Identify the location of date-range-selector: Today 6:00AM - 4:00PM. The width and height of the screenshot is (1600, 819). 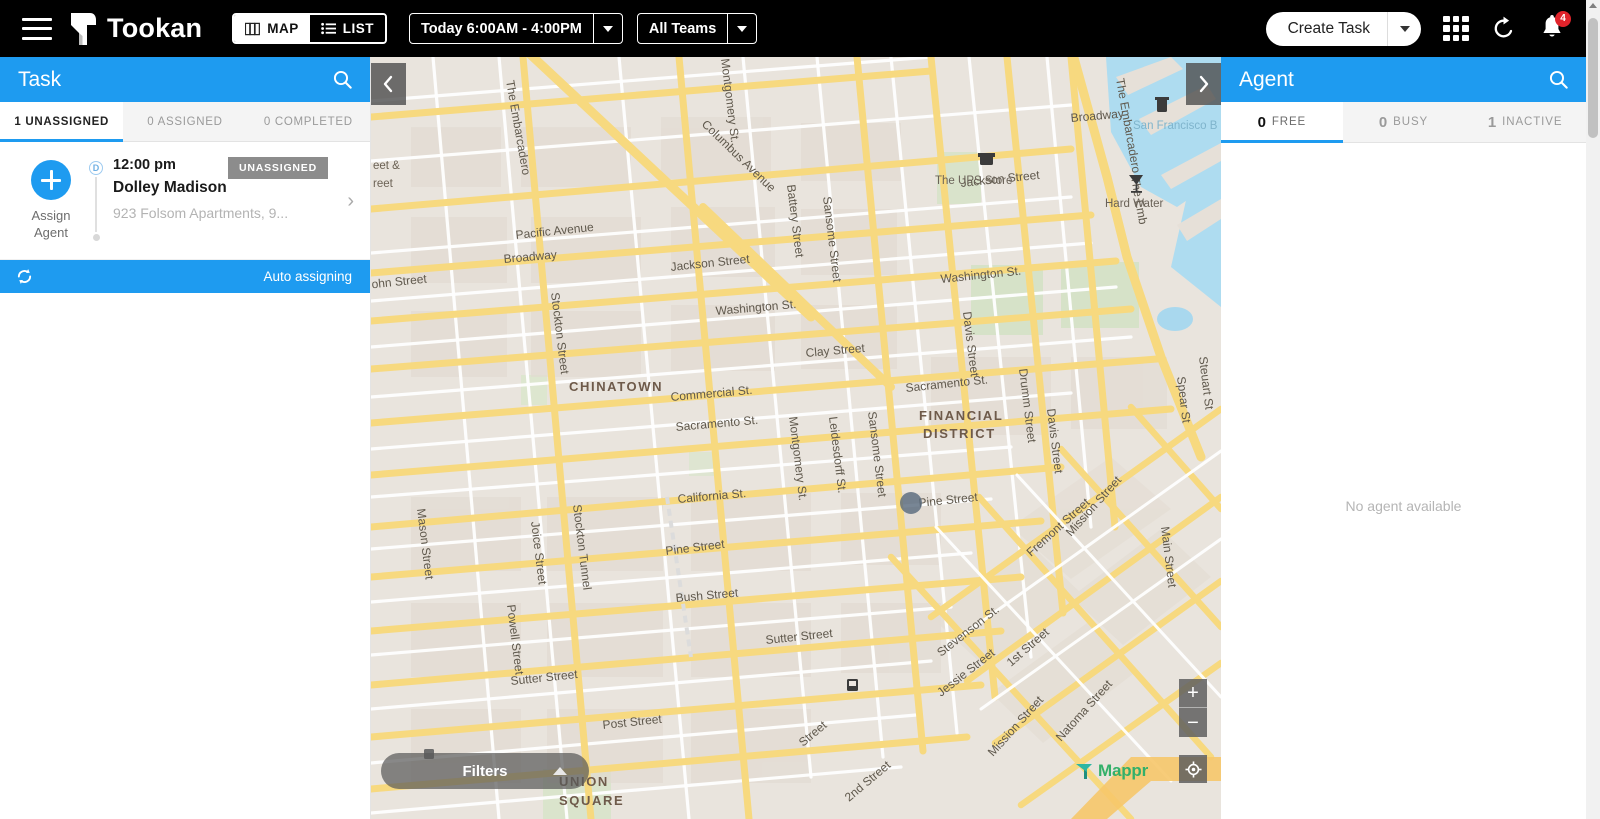
(515, 28).